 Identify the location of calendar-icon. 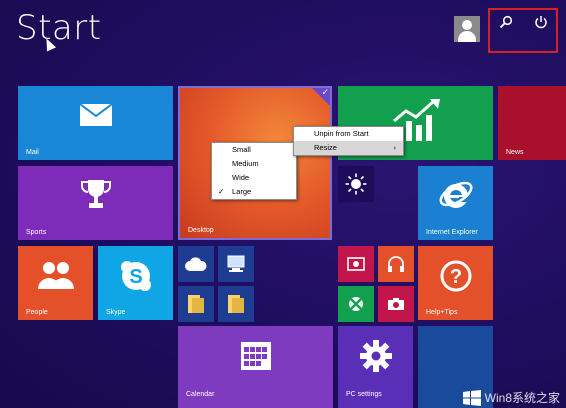
(255, 356).